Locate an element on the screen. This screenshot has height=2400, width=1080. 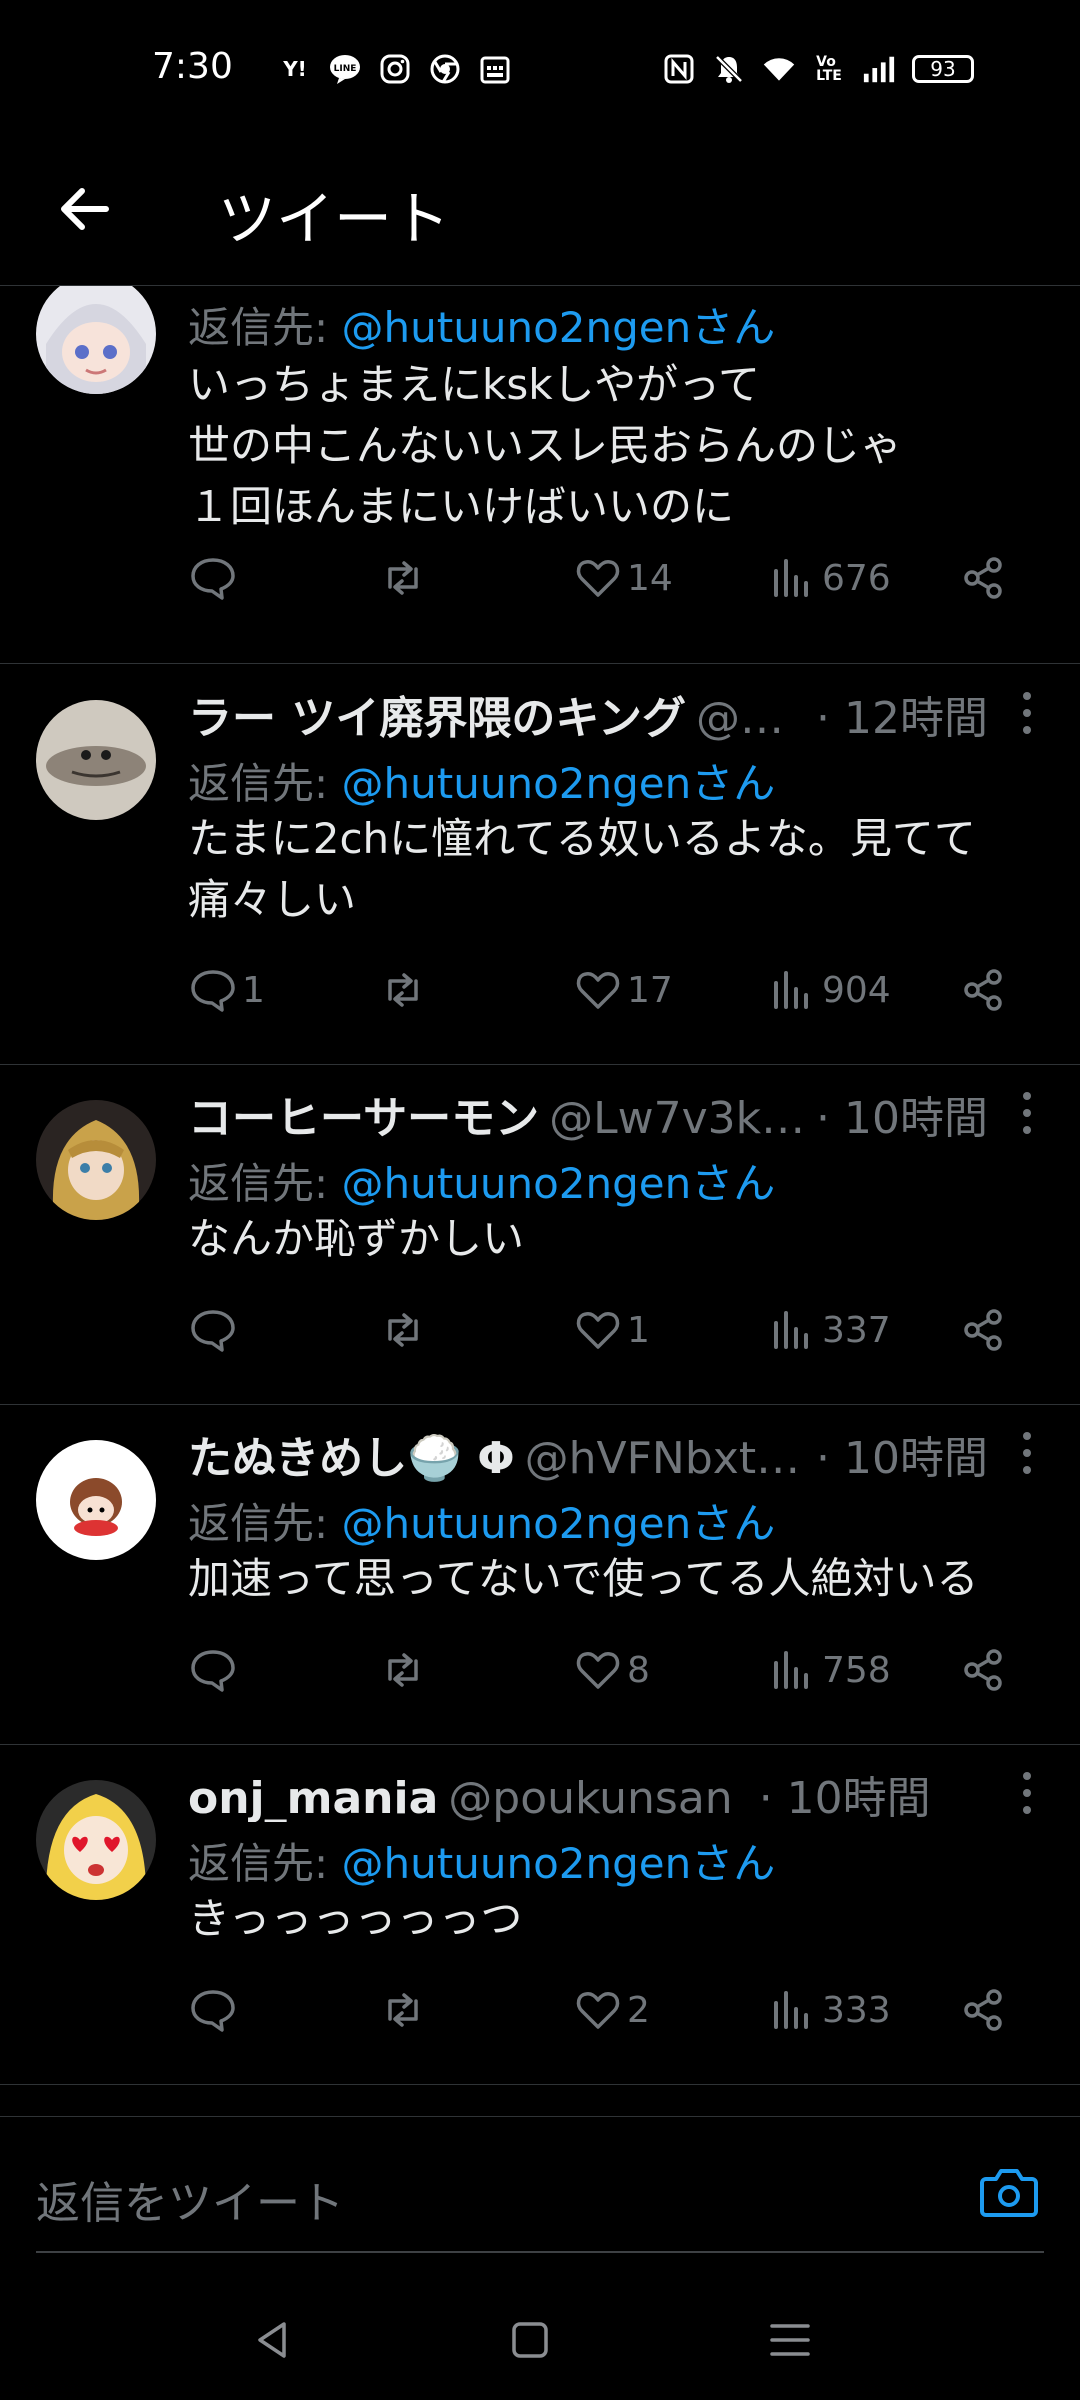
nav-back-button is located at coordinates (272, 2340).